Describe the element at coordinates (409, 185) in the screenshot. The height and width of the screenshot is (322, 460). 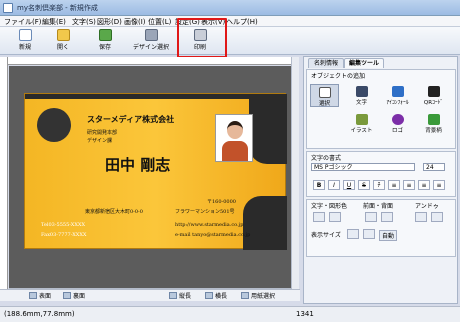
I see `align-center-button: ≡` at that location.